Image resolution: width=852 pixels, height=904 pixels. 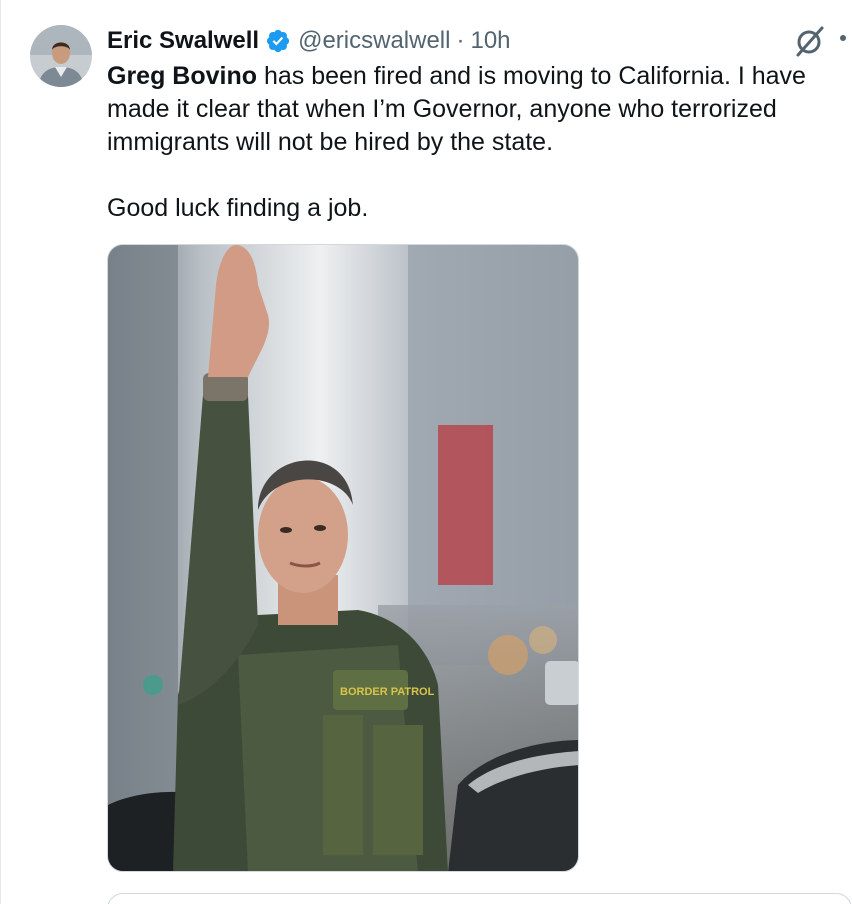 What do you see at coordinates (278, 41) in the screenshot?
I see `verified-badge-icon` at bounding box center [278, 41].